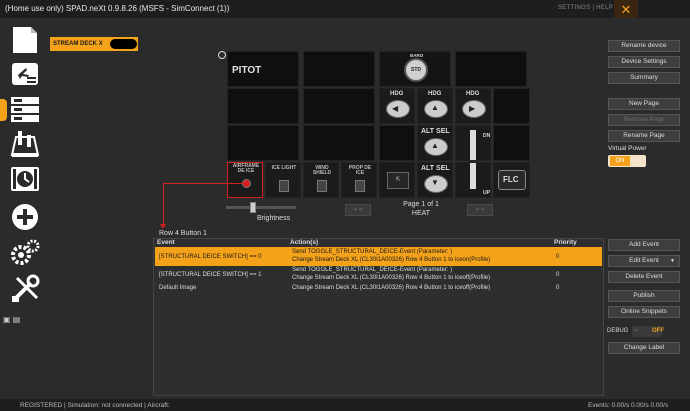 Image resolution: width=690 pixels, height=411 pixels. I want to click on next-page-button: » », so click(480, 210).